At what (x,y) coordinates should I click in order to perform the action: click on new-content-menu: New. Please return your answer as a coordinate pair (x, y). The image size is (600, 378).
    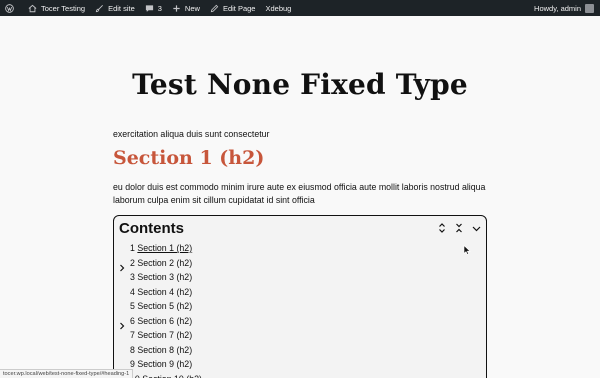
    Looking at the image, I should click on (186, 8).